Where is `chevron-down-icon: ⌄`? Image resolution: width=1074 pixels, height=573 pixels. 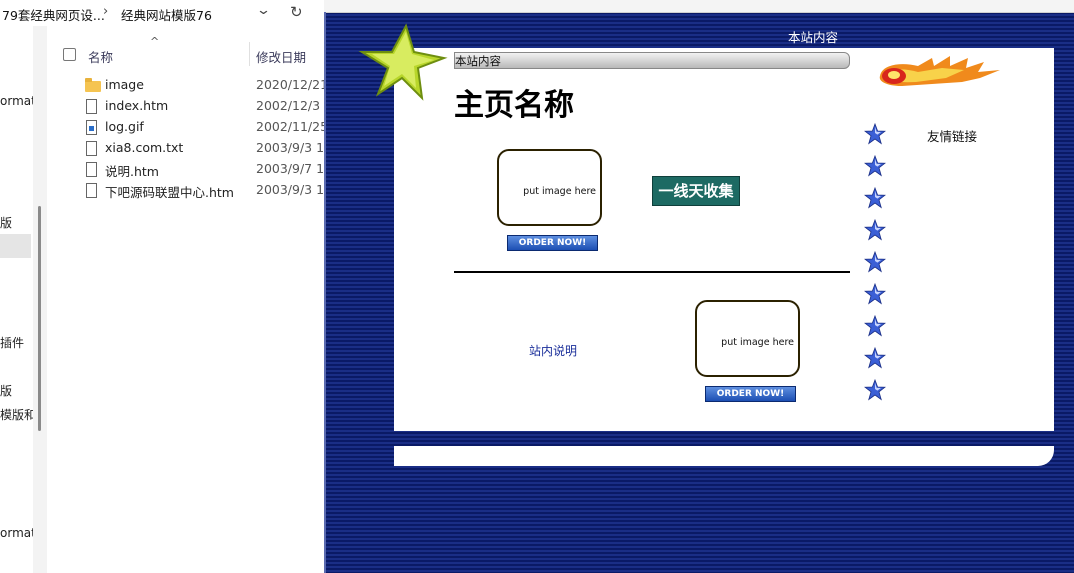 chevron-down-icon: ⌄ is located at coordinates (263, 10).